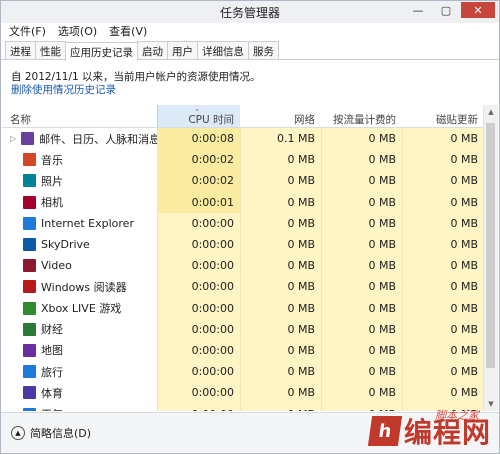 The width and height of the screenshot is (500, 454). I want to click on vertical-scrollbar: ▲ ▼, so click(490, 258).